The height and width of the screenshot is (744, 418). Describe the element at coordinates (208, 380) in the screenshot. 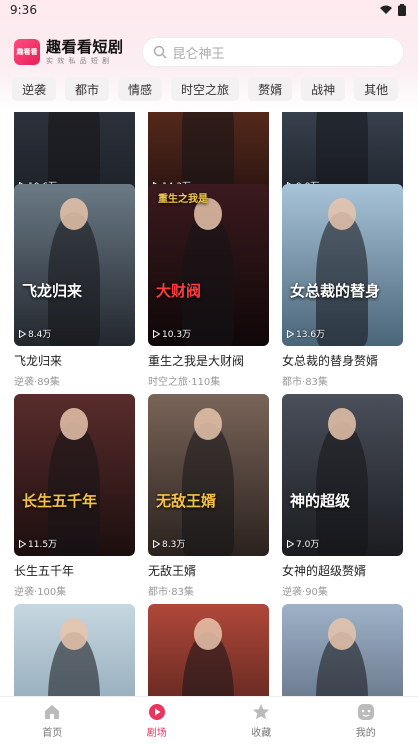

I see `drama-meta: 时空之旅·110集` at that location.